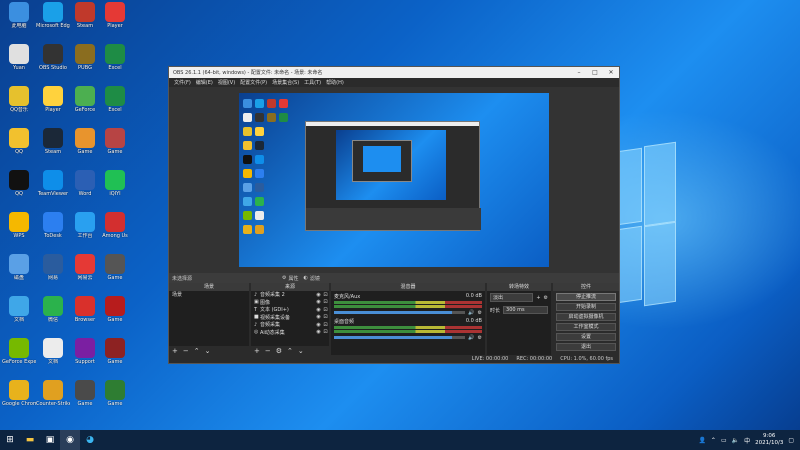  Describe the element at coordinates (85, 103) in the screenshot. I see `desktop-icon: GeForce` at that location.